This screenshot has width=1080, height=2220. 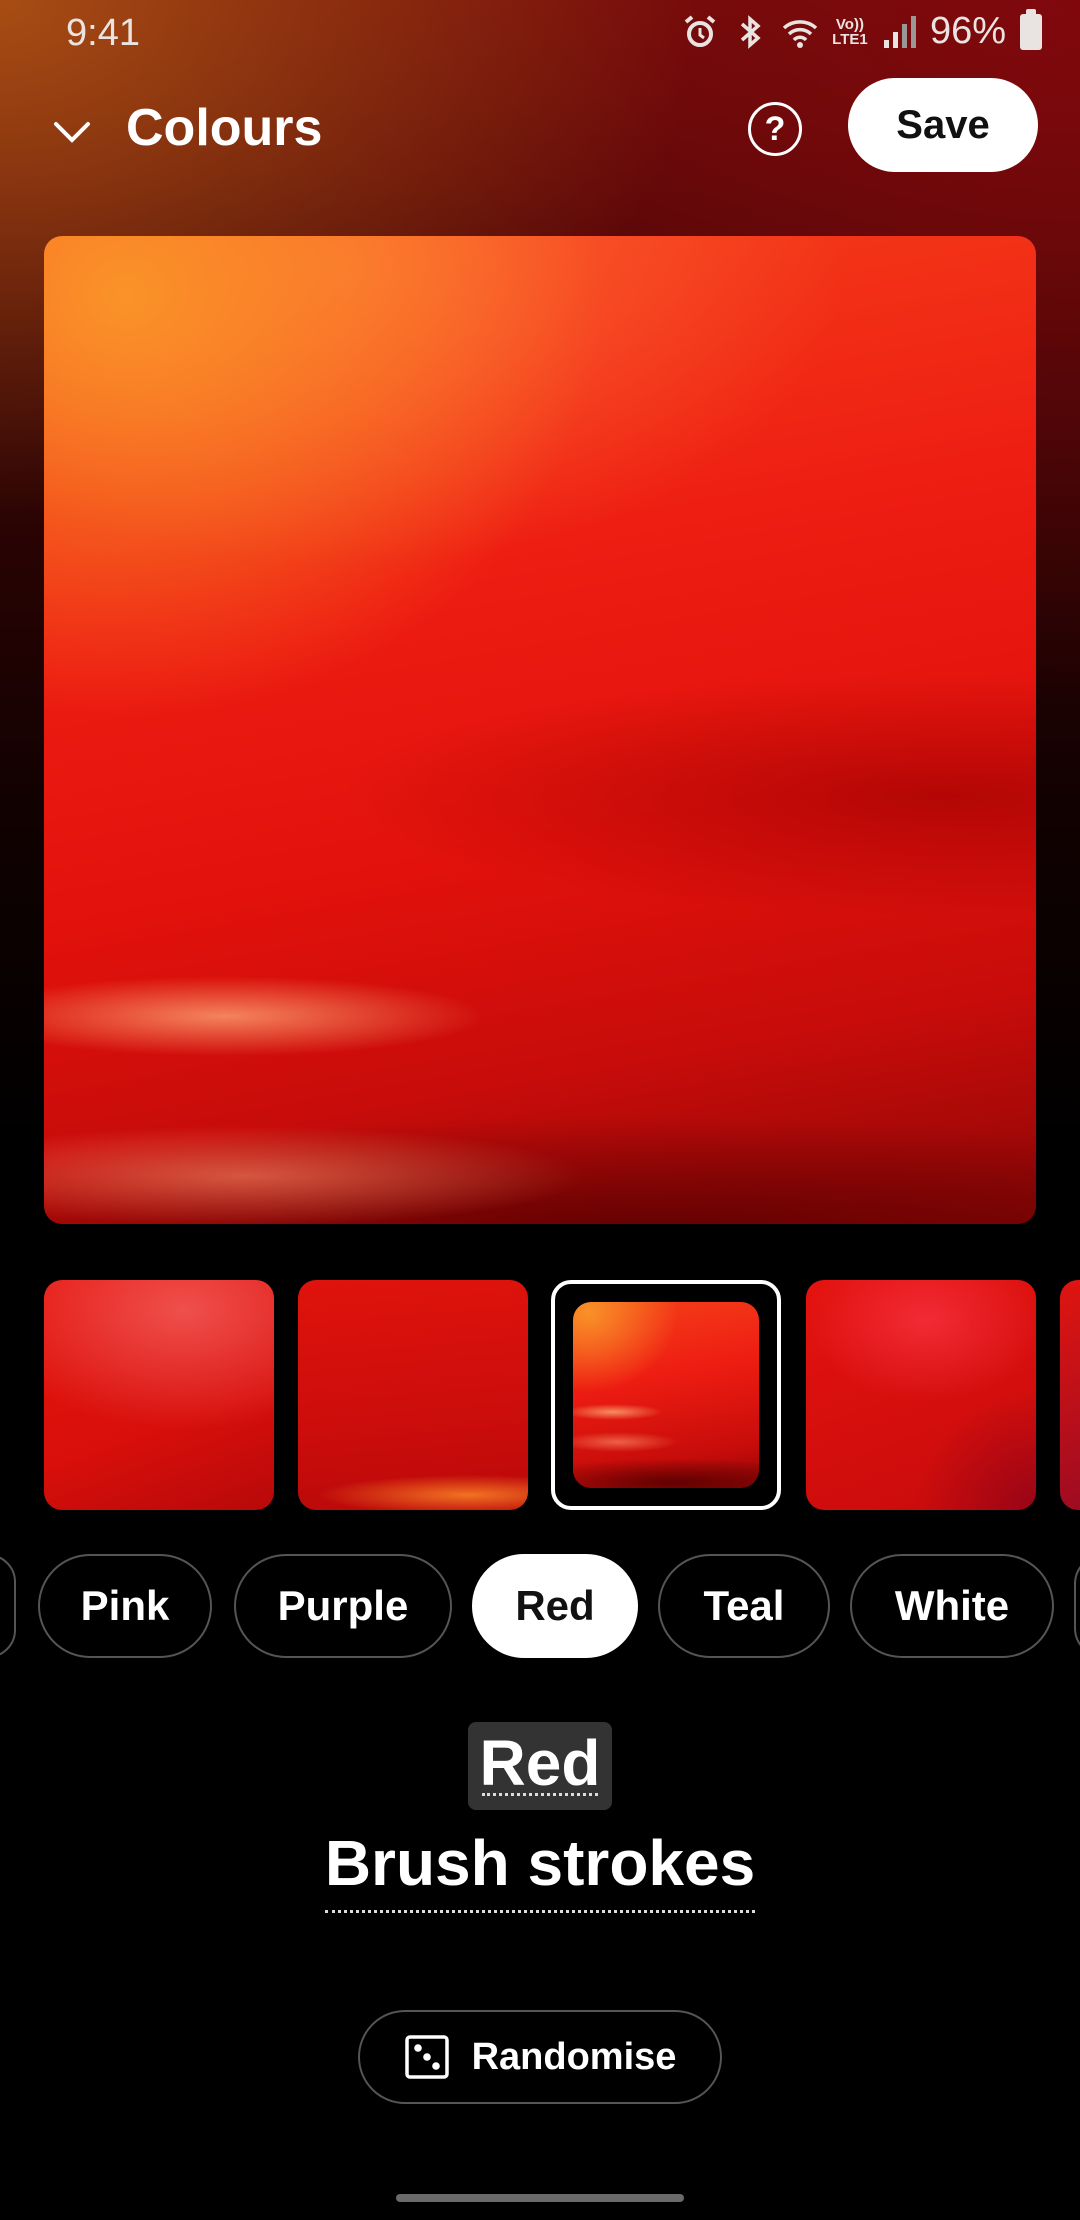 I want to click on battery-percent: 96%, so click(x=967, y=31).